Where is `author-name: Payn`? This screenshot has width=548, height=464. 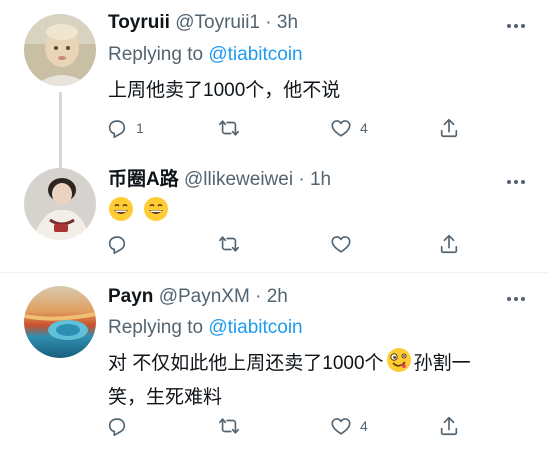 author-name: Payn is located at coordinates (130, 296).